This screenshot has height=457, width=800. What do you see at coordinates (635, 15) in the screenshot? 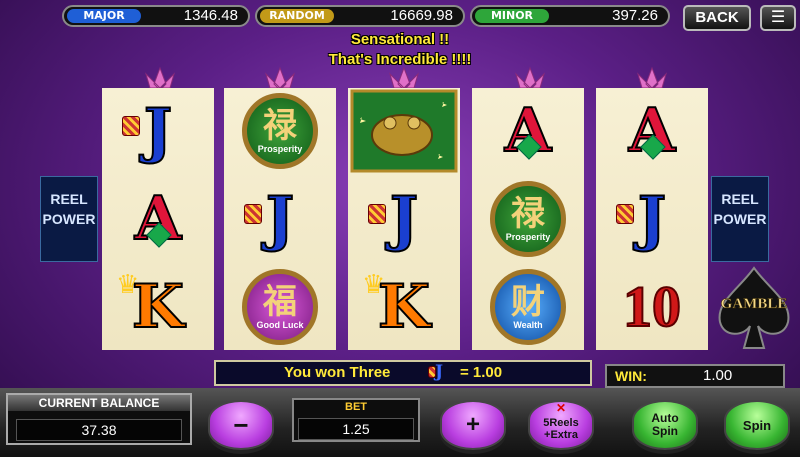
I see `jackpot-minor-value: 397.26` at bounding box center [635, 15].